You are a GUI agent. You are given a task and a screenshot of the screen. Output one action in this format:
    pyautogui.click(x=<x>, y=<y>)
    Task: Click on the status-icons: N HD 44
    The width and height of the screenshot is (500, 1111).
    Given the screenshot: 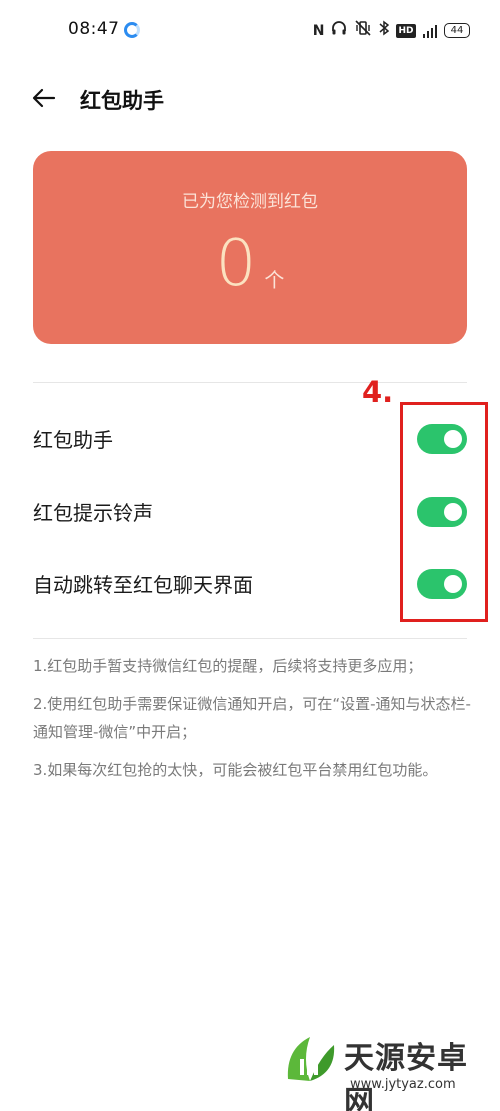 What is the action you would take?
    pyautogui.click(x=391, y=30)
    